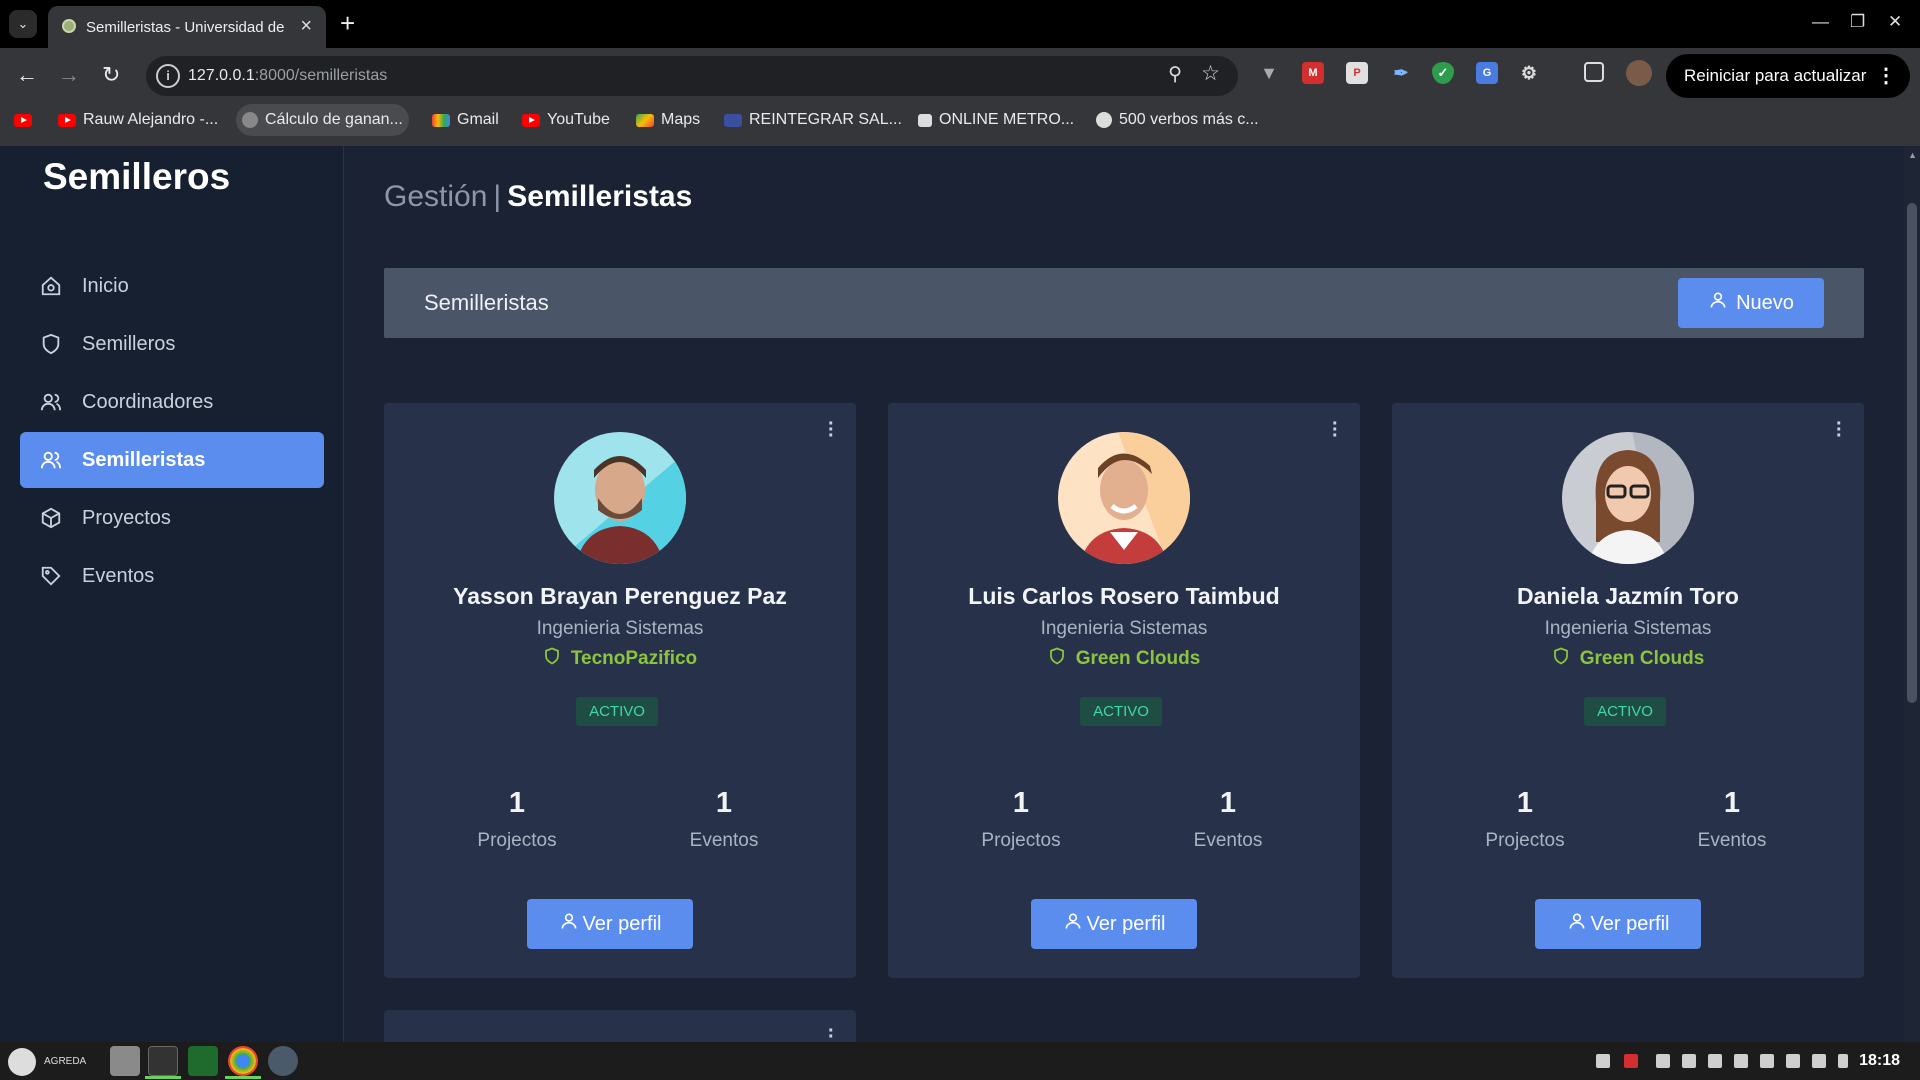 The image size is (1920, 1080). I want to click on translate-icon: G, so click(1487, 73).